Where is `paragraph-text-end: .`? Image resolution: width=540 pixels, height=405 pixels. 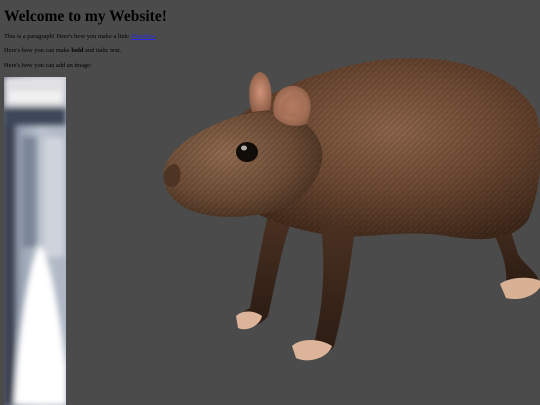
paragraph-text-end: . is located at coordinates (156, 36).